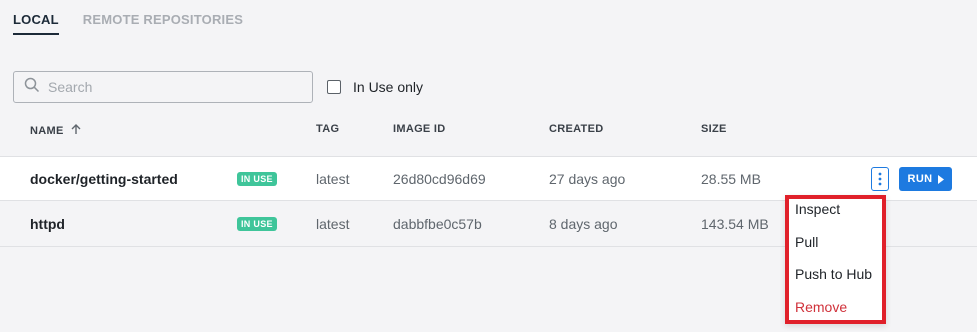 The width and height of the screenshot is (977, 332). What do you see at coordinates (47, 130) in the screenshot?
I see `column-name-label: NAME` at bounding box center [47, 130].